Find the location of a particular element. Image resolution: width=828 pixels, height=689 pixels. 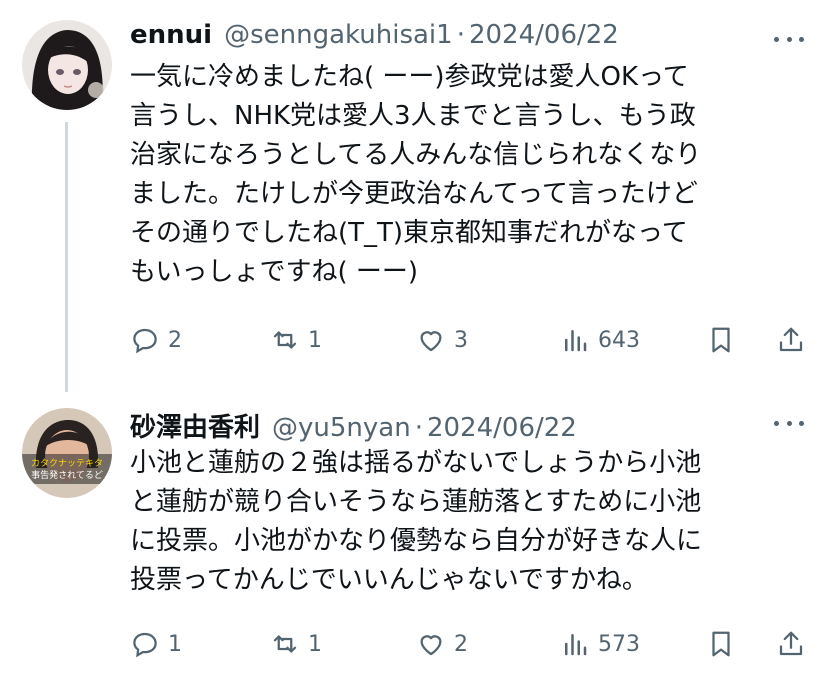

woman-photo-avatar-image: カタクナッテキタ 事告発されてるど is located at coordinates (67, 453).